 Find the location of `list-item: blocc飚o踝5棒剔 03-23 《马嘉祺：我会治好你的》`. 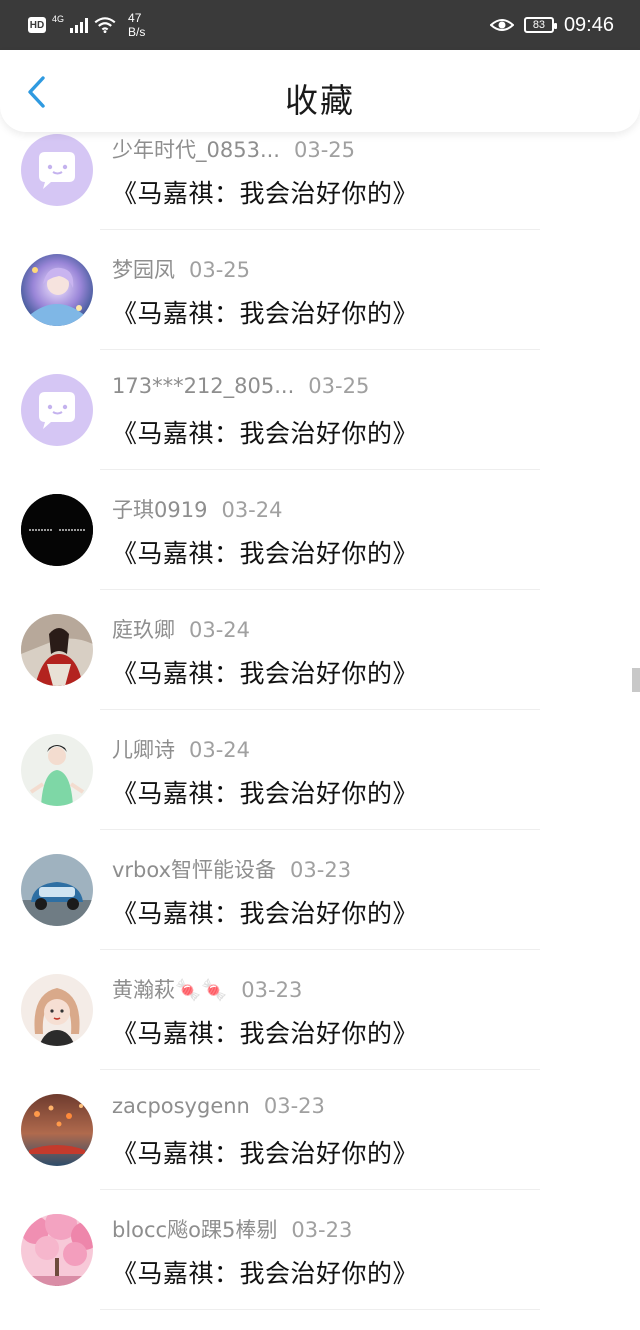

list-item: blocc飚o踝5棒剔 03-23 《马嘉祺：我会治好你的》 is located at coordinates (320, 1250).